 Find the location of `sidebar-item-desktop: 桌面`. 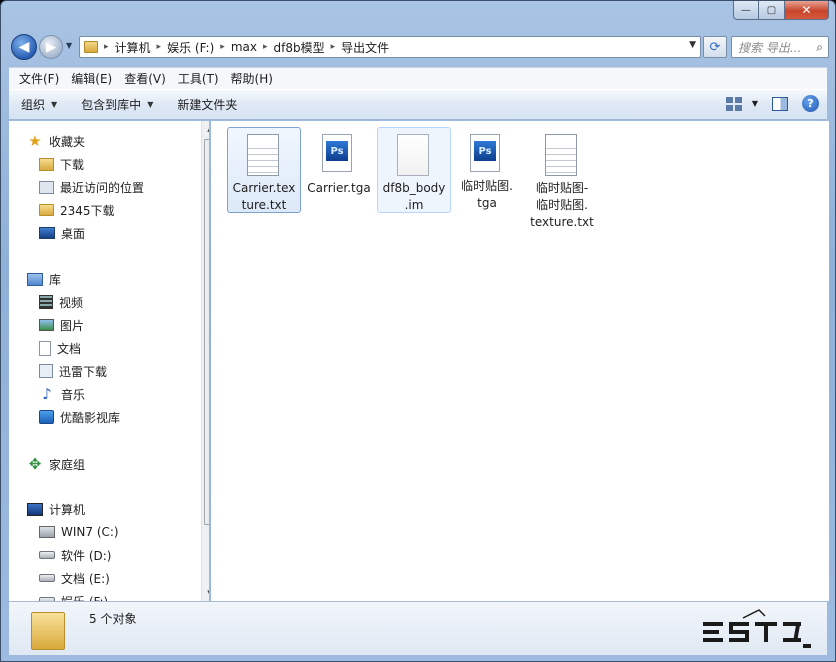

sidebar-item-desktop: 桌面 is located at coordinates (62, 233).